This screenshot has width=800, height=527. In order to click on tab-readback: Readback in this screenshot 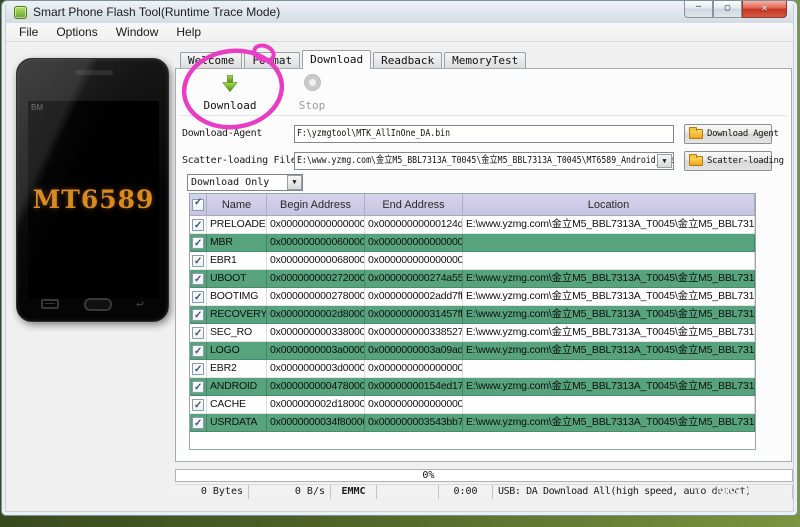, I will do `click(408, 60)`.